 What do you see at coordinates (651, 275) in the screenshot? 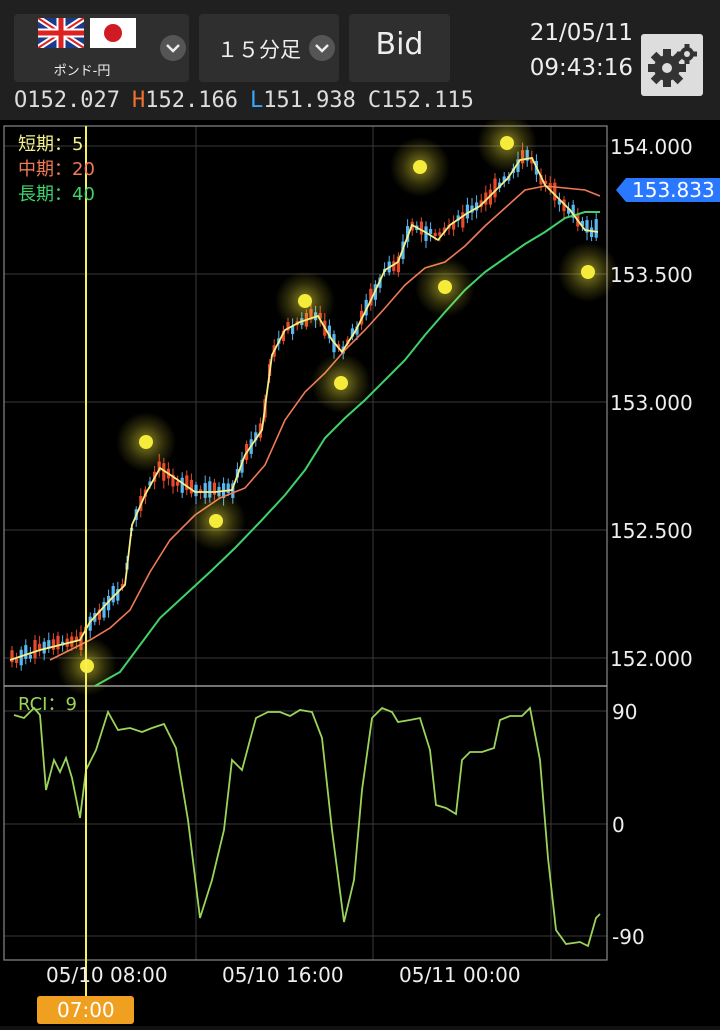
I see `price-axis-label: 153.500` at bounding box center [651, 275].